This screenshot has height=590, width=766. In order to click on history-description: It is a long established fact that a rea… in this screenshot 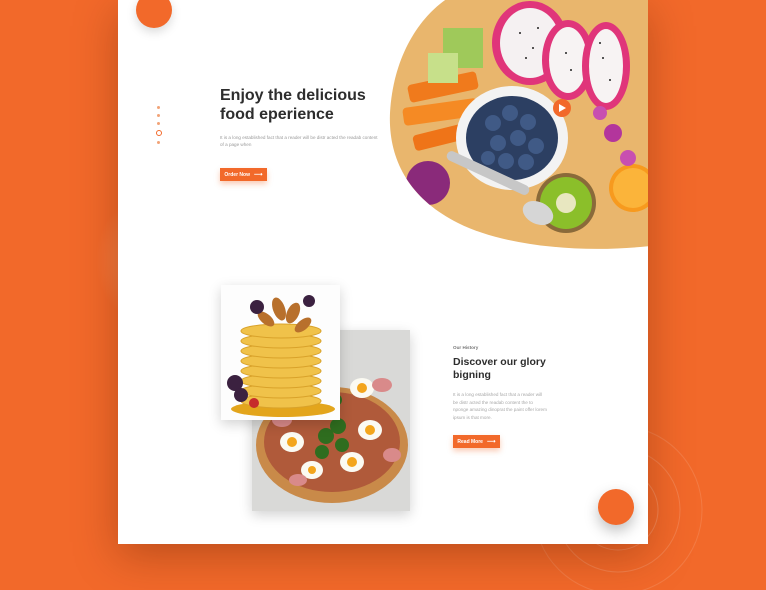, I will do `click(500, 406)`.